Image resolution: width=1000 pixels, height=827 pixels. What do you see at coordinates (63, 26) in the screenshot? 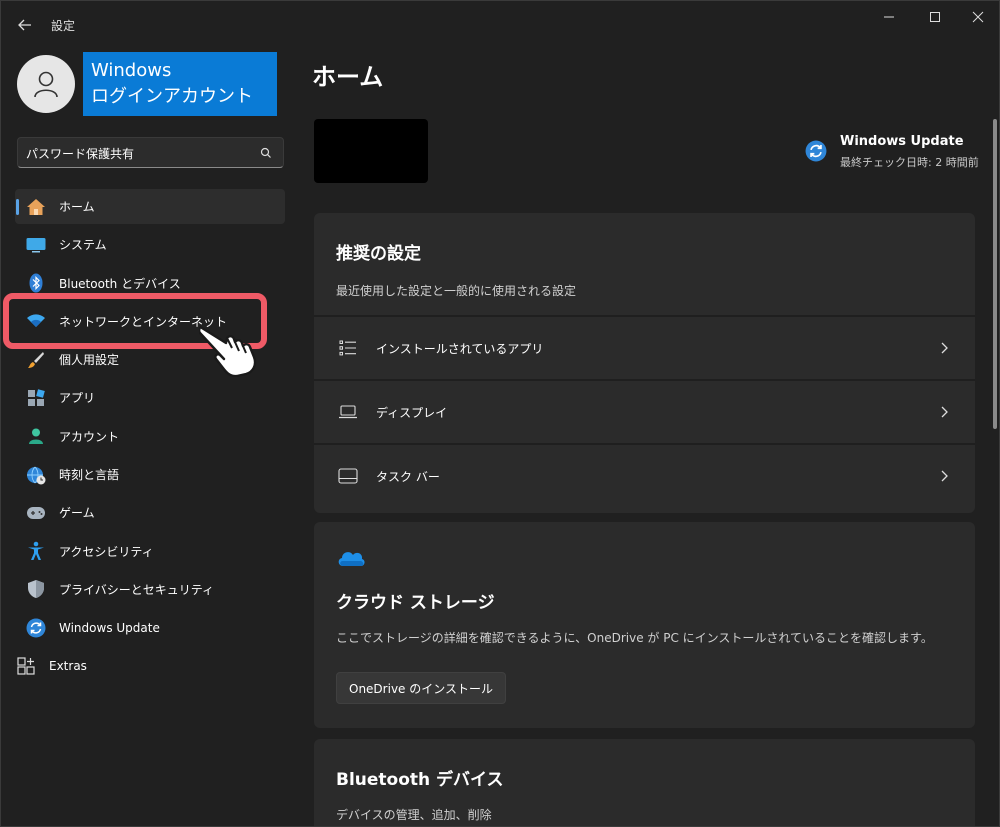
I see `app-title: 設定` at bounding box center [63, 26].